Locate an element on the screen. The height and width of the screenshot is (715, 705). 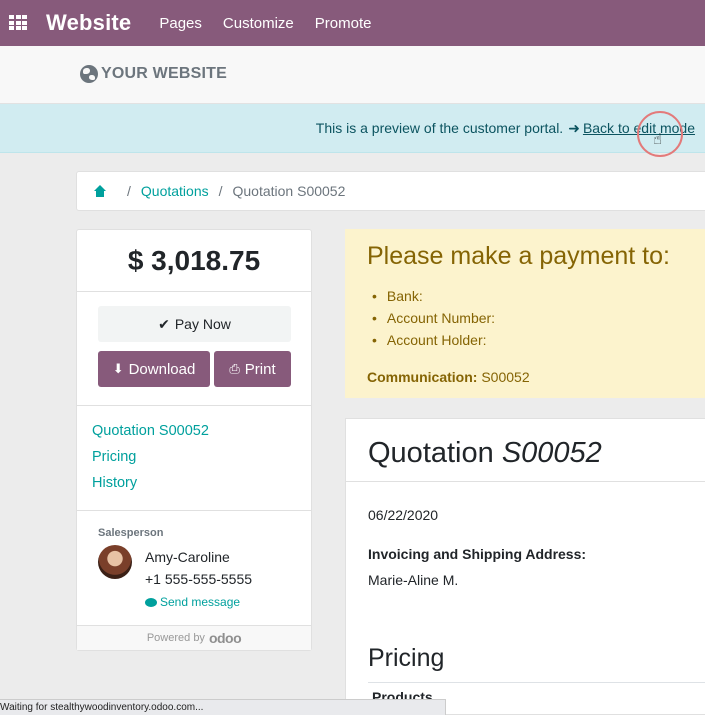
breadcrumb: / Quotations / Quotation S00052 is located at coordinates (390, 191).